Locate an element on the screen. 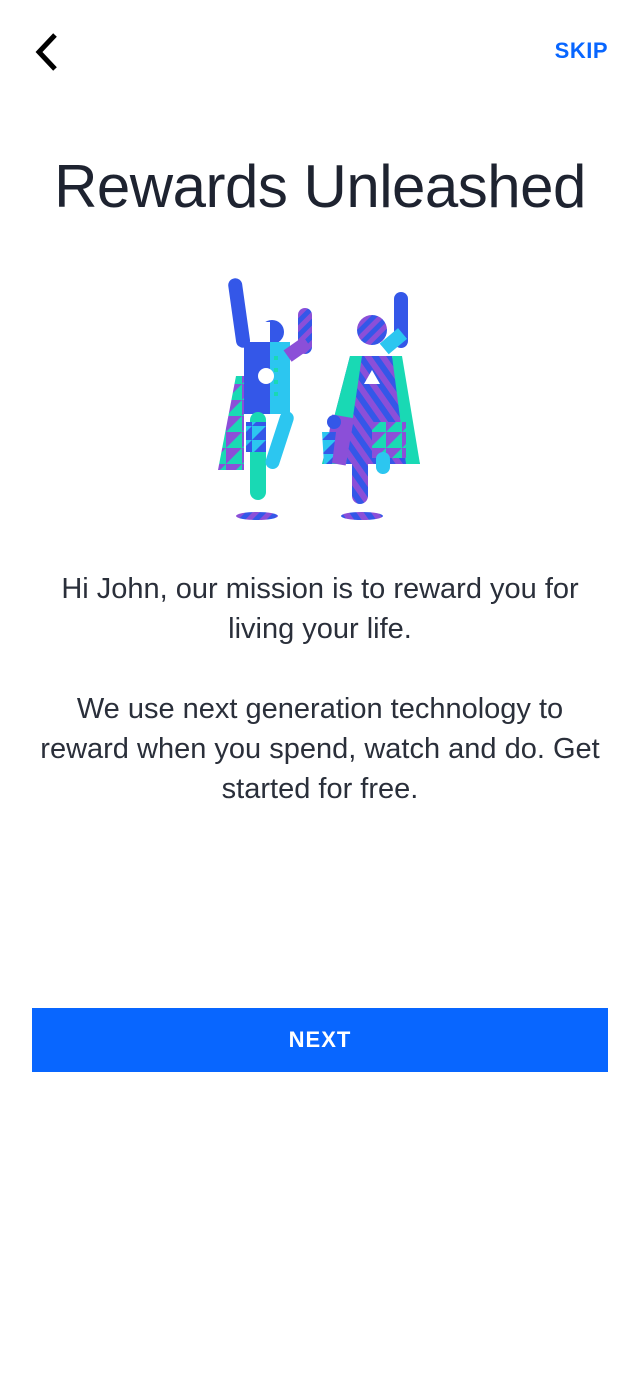 This screenshot has width=640, height=1384. back-button is located at coordinates (46, 52).